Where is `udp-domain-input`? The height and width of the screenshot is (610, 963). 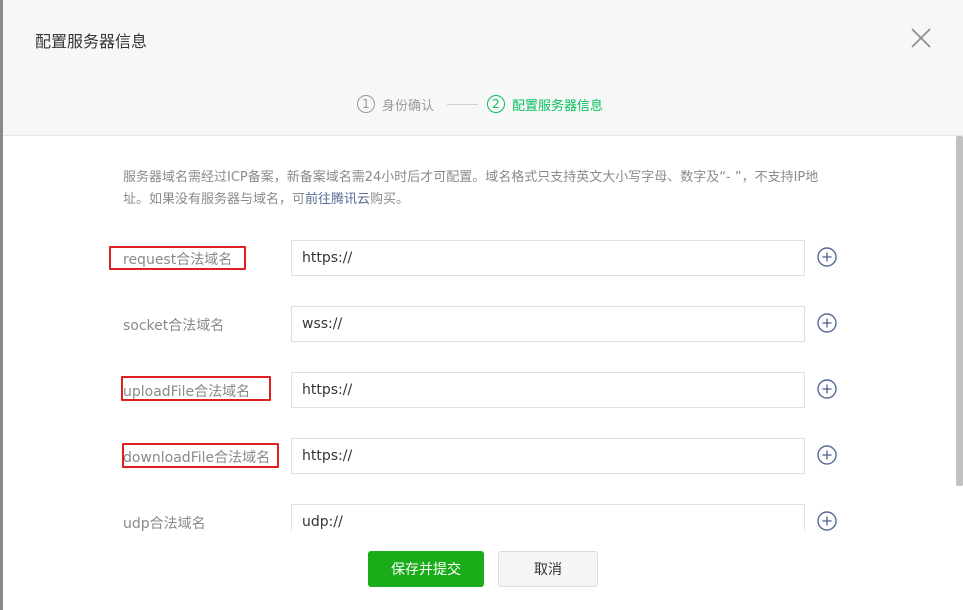
udp-domain-input is located at coordinates (548, 517).